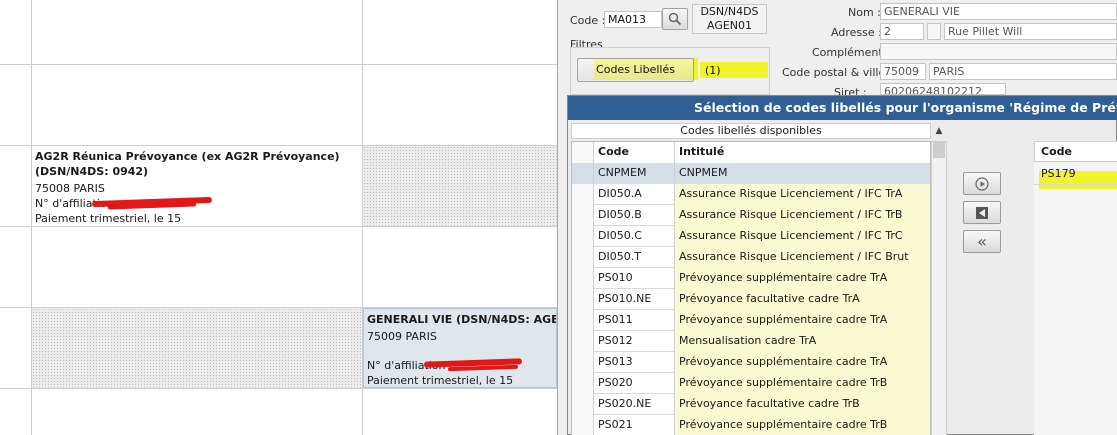 The width and height of the screenshot is (1117, 435). I want to click on step-back-icon, so click(982, 212).